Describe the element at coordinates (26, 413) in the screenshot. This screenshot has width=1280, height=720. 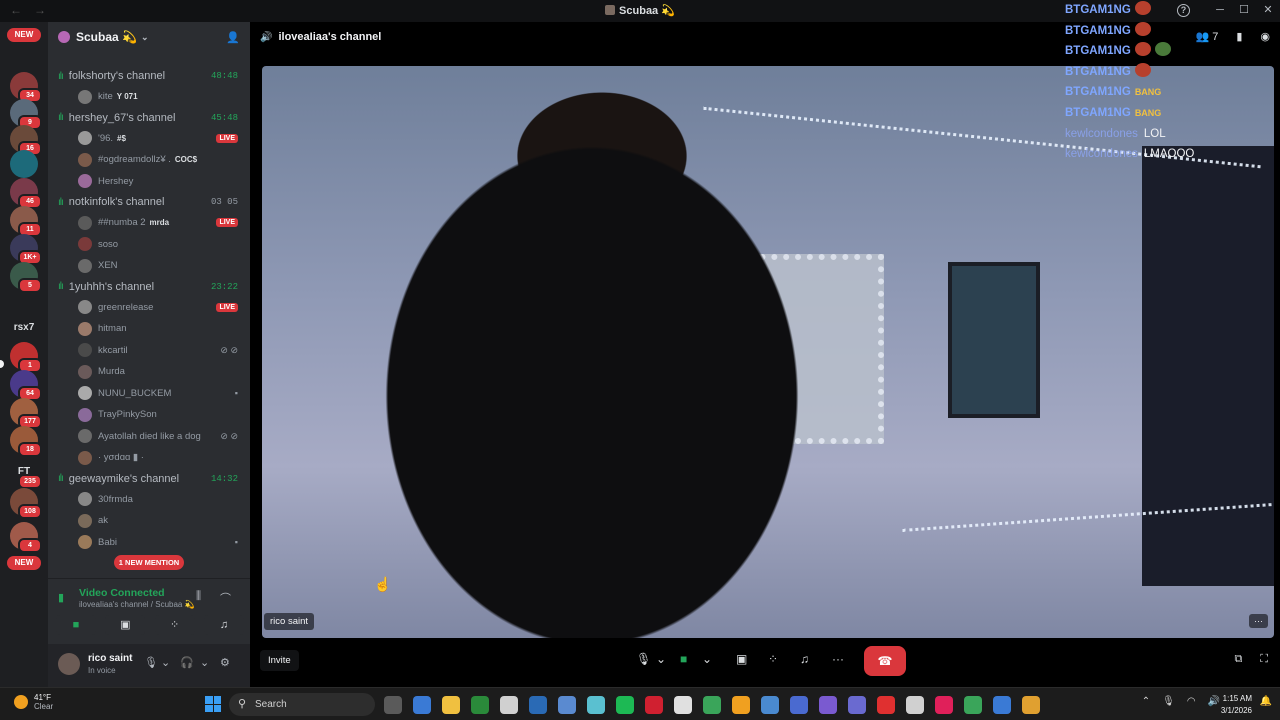
I see `server-icon: 177` at that location.